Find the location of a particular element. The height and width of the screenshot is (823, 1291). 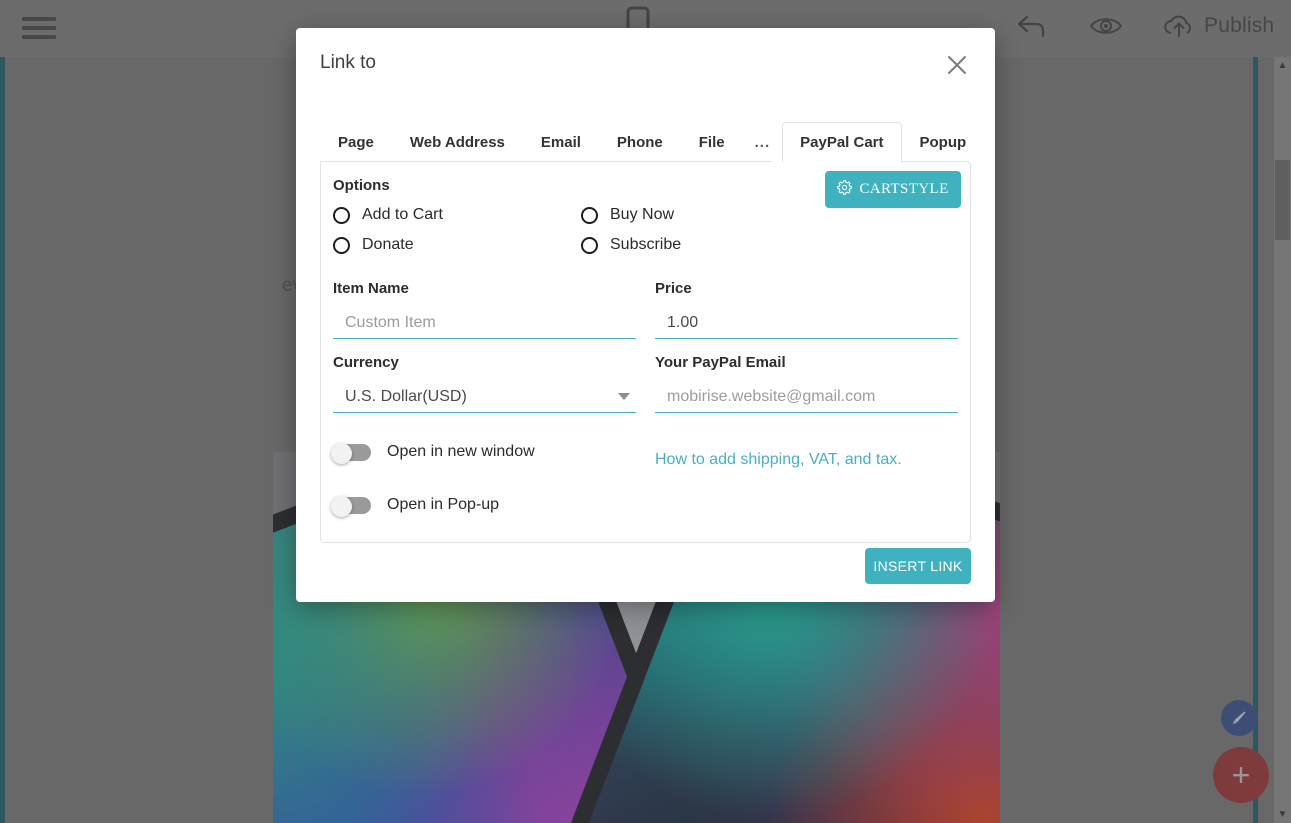

toggle-open-popup: Open in Pop-up is located at coordinates (415, 506).